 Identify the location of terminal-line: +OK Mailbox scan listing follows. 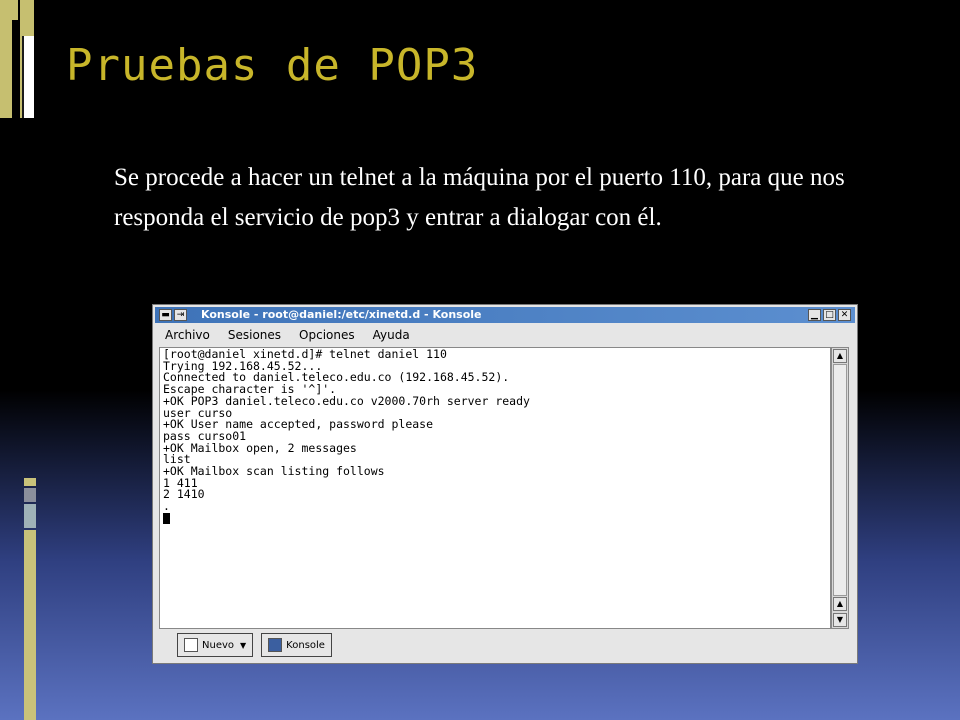
(274, 471).